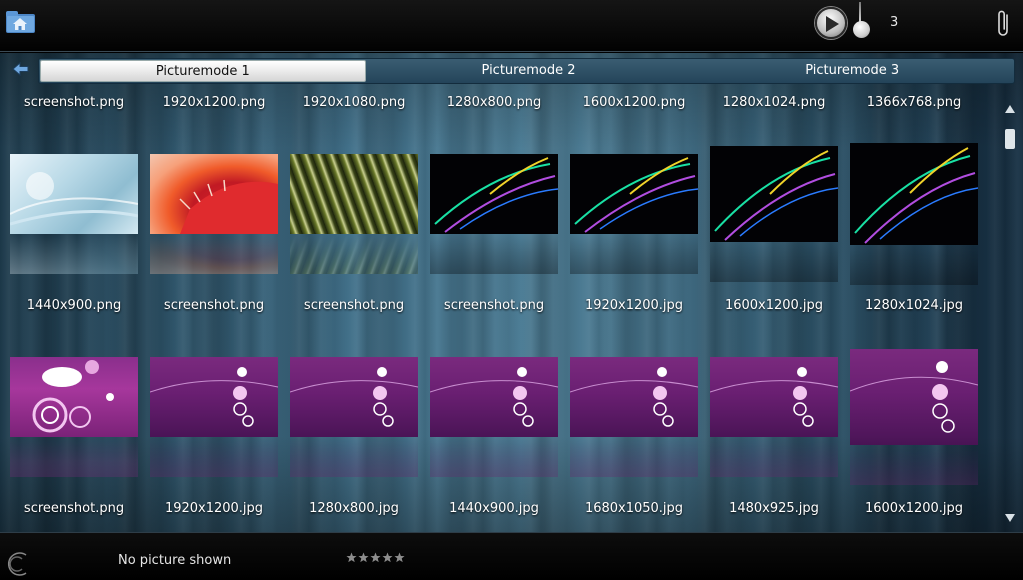  Describe the element at coordinates (20, 22) in the screenshot. I see `home-folder-icon` at that location.